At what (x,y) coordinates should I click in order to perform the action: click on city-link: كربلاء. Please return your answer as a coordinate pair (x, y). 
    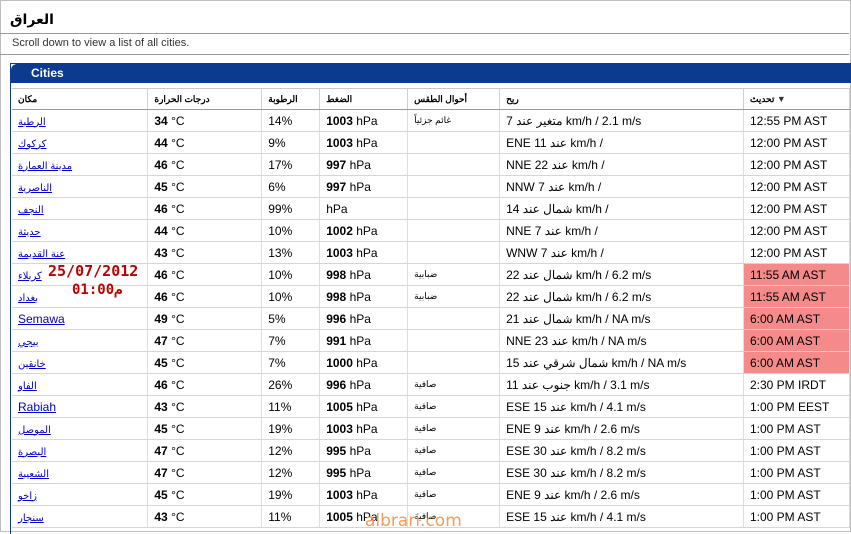
    Looking at the image, I should click on (30, 276).